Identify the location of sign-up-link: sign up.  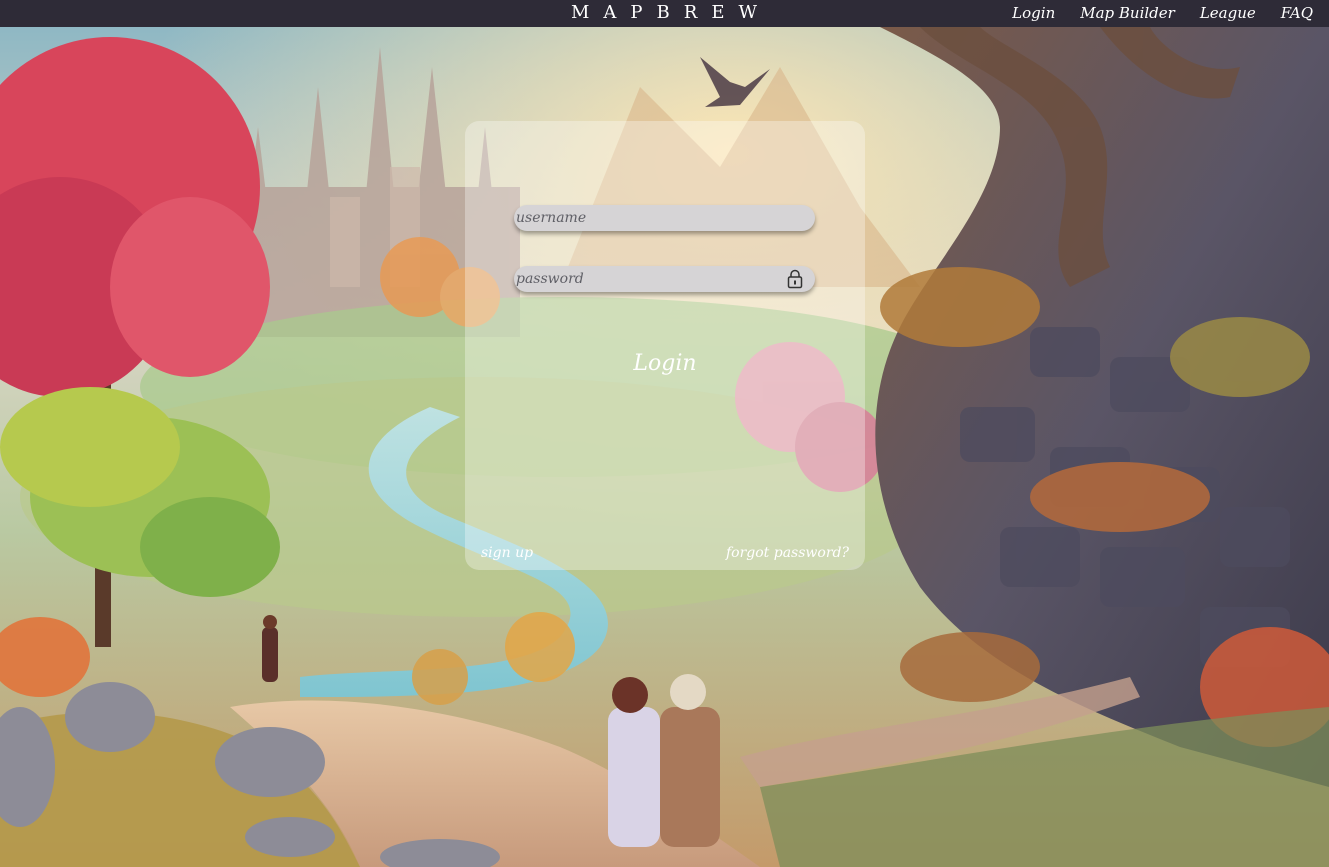
(507, 553).